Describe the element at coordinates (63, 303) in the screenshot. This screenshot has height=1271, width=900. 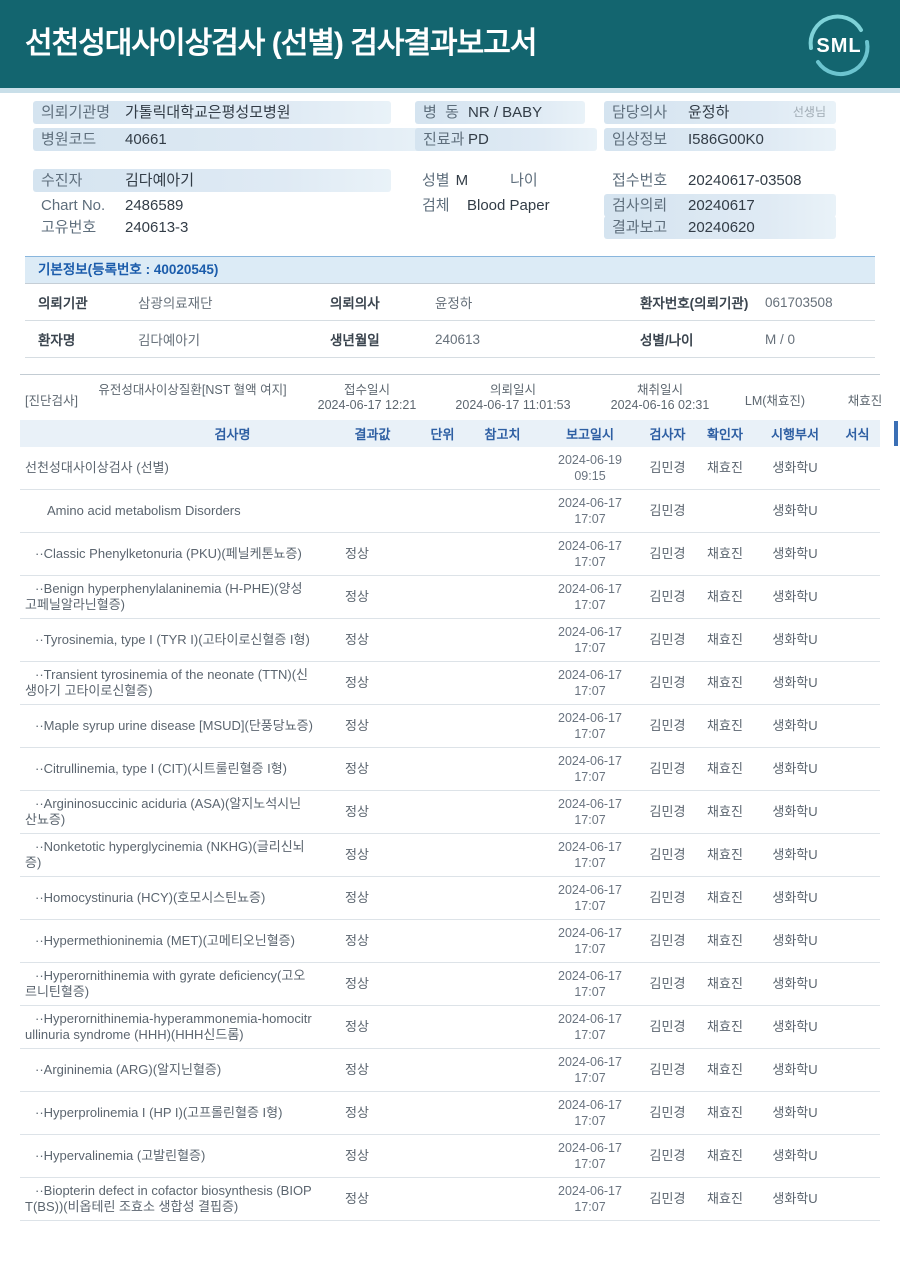
I see `basic-label: 의뢰기관` at that location.